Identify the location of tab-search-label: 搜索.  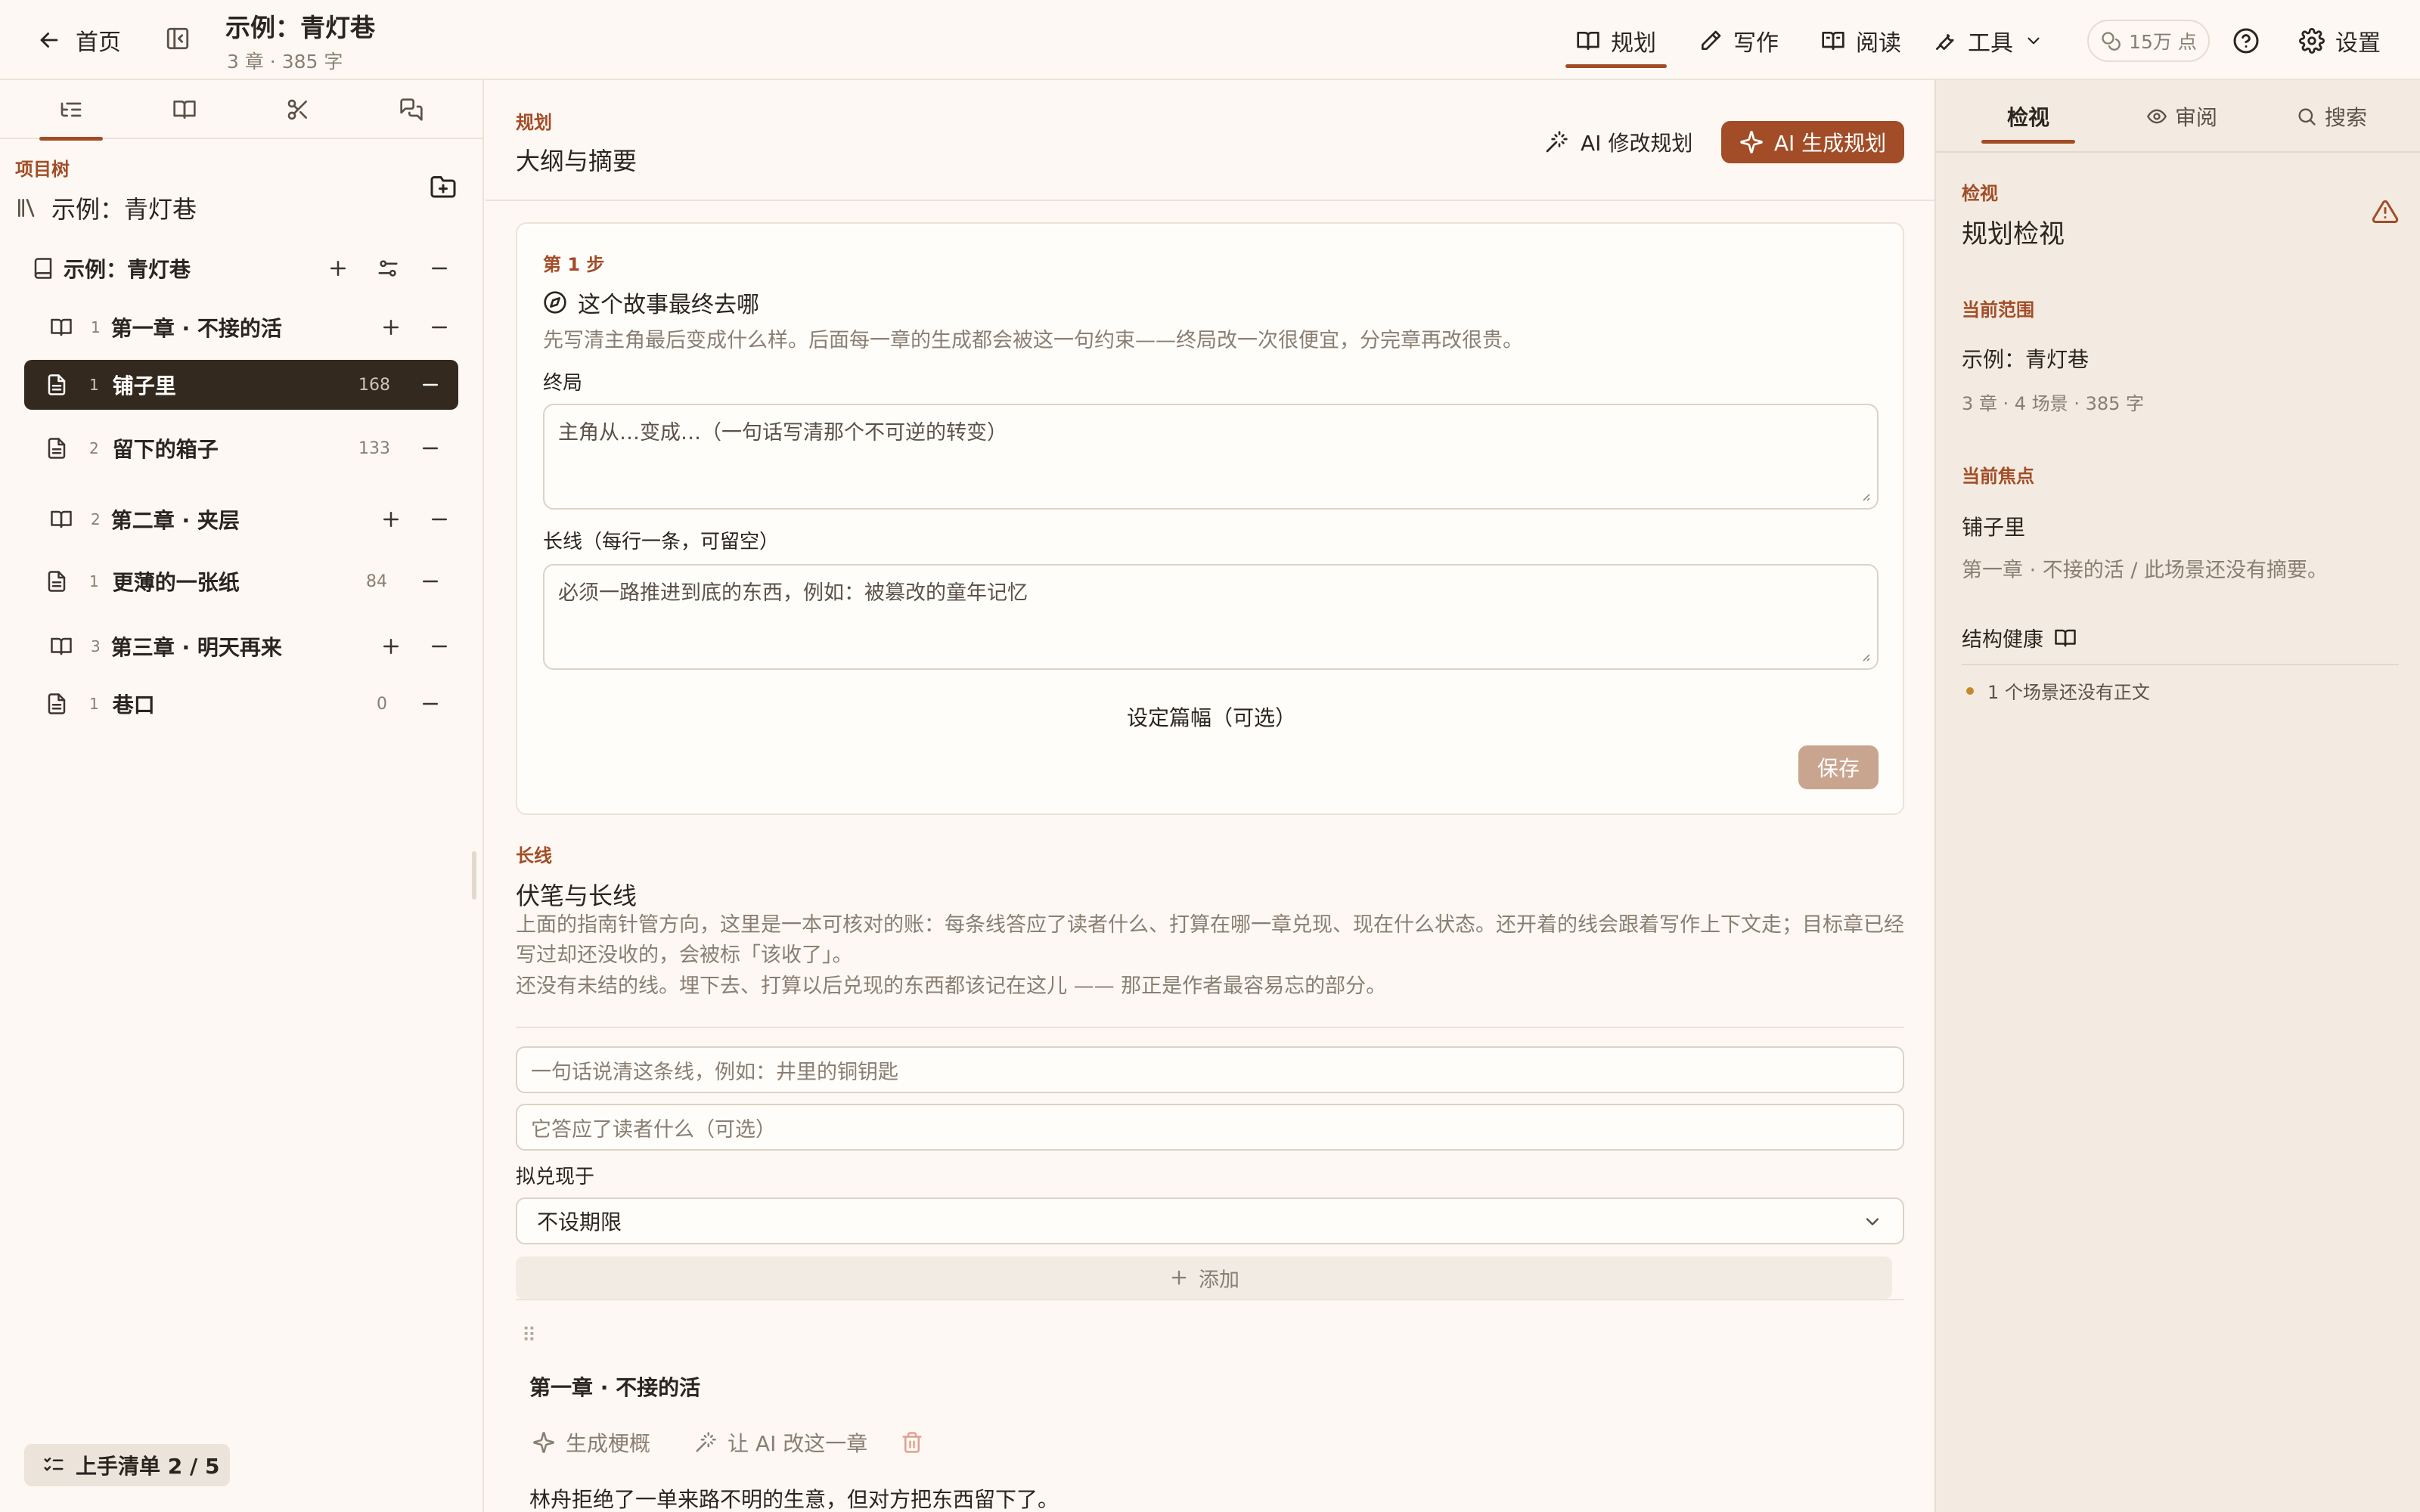
(2346, 117).